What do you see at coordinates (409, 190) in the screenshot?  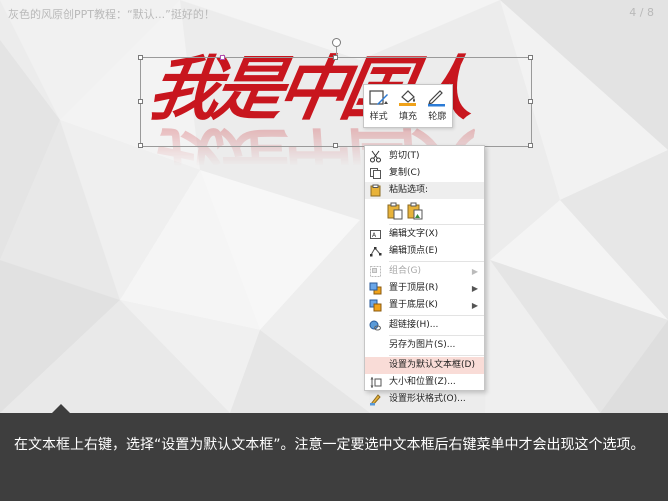 I see `menu-item-label: 粘贴选项:` at bounding box center [409, 190].